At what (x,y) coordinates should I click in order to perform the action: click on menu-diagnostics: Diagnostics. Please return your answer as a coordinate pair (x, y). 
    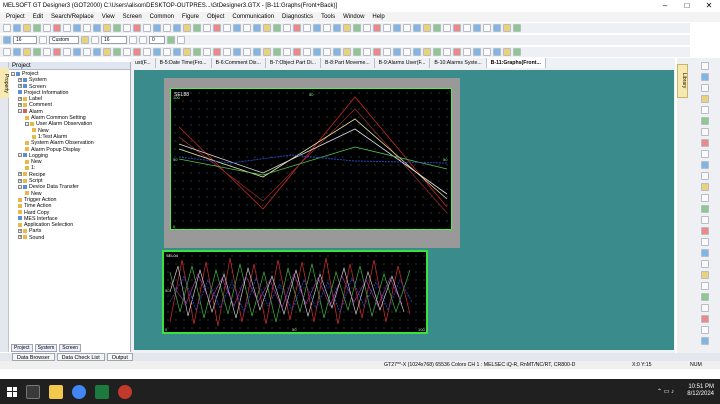
    Looking at the image, I should click on (297, 17).